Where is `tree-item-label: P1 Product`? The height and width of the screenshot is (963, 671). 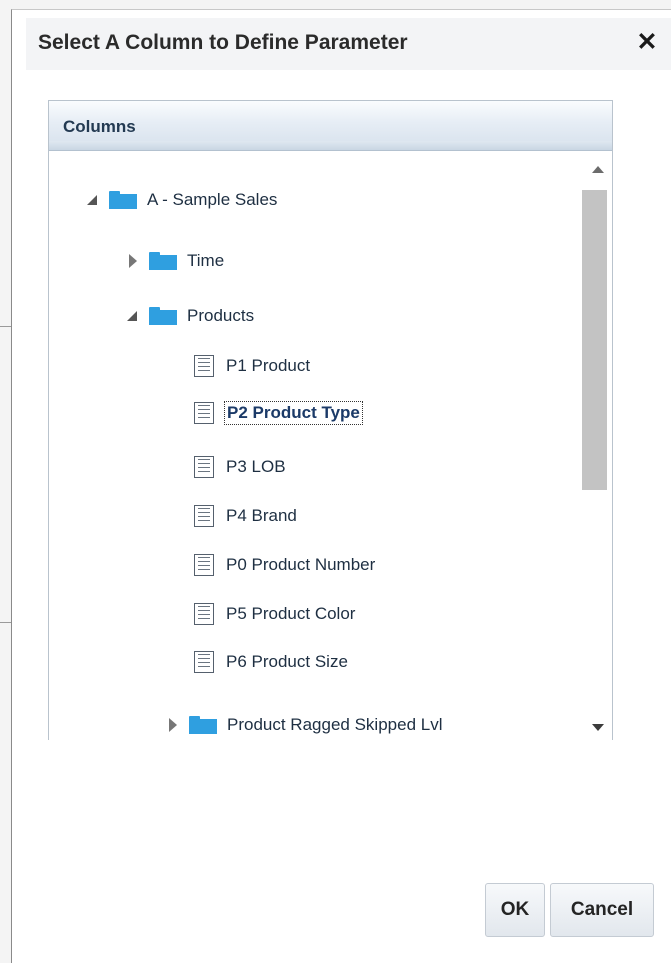
tree-item-label: P1 Product is located at coordinates (268, 365).